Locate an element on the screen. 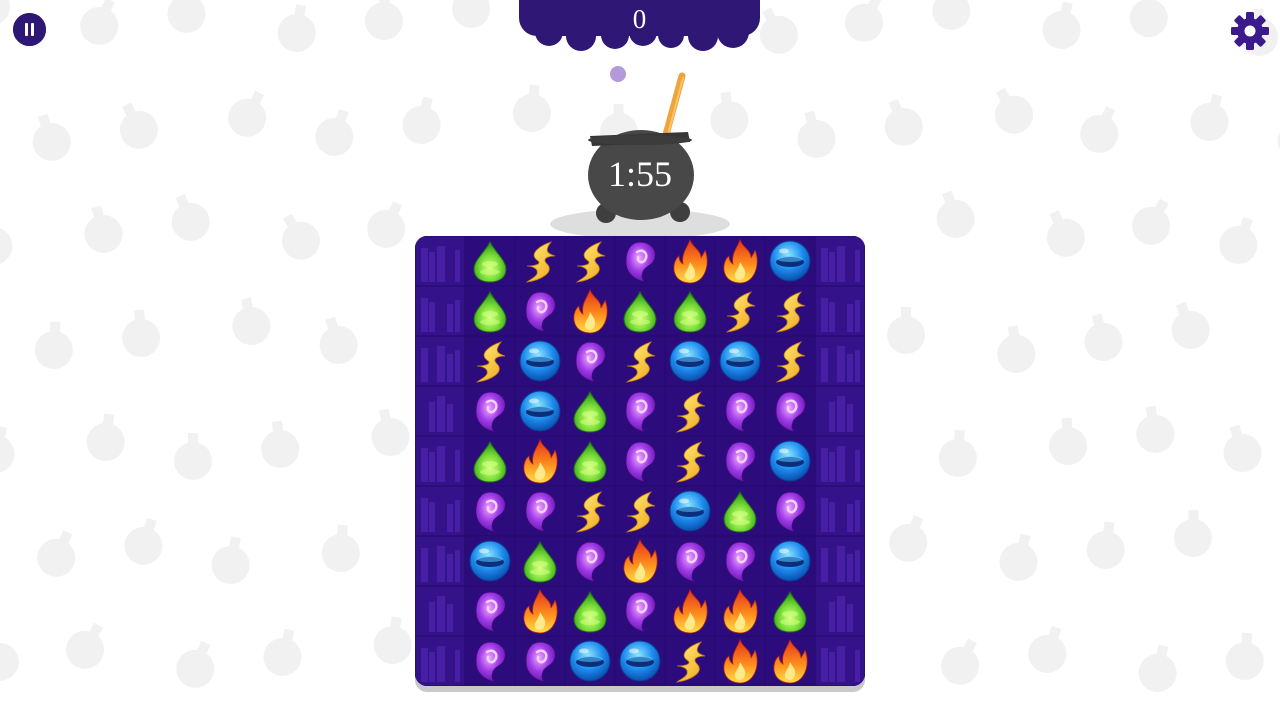 The height and width of the screenshot is (720, 1280). timer-value: 1:55 is located at coordinates (639, 174).